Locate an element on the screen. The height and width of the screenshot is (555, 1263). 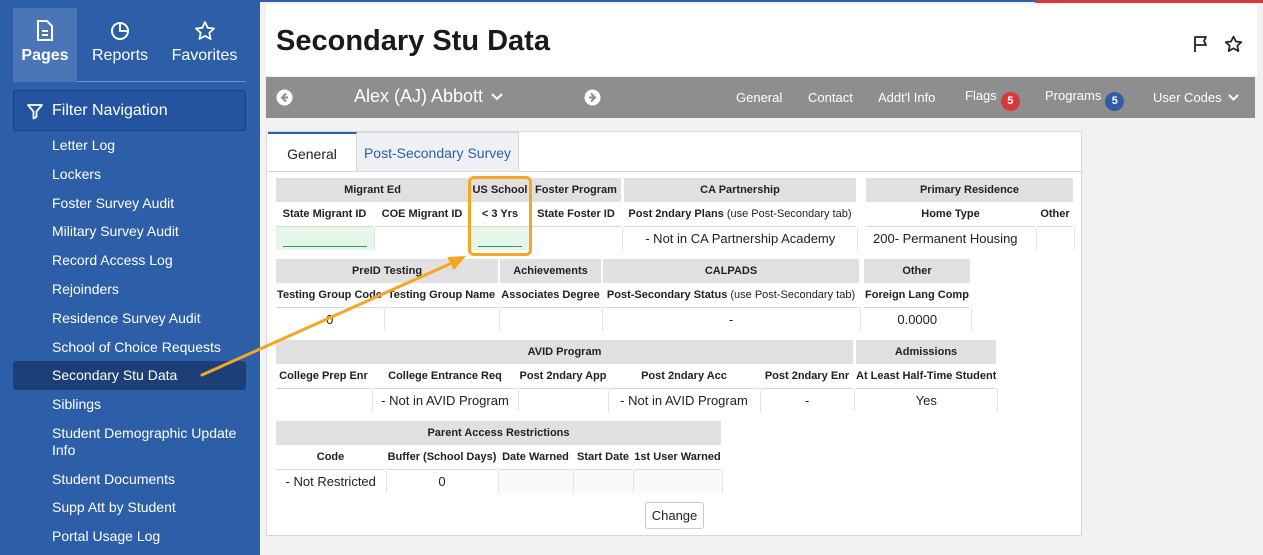
sidebar-item-portal-usage-log: Portal Usage Log is located at coordinates (129, 536).